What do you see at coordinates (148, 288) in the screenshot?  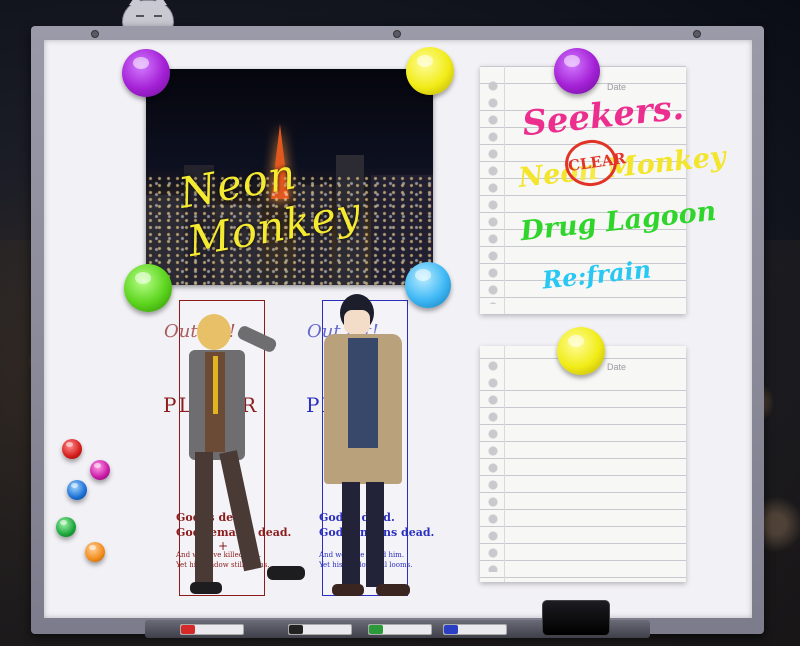 I see `green-magnet` at bounding box center [148, 288].